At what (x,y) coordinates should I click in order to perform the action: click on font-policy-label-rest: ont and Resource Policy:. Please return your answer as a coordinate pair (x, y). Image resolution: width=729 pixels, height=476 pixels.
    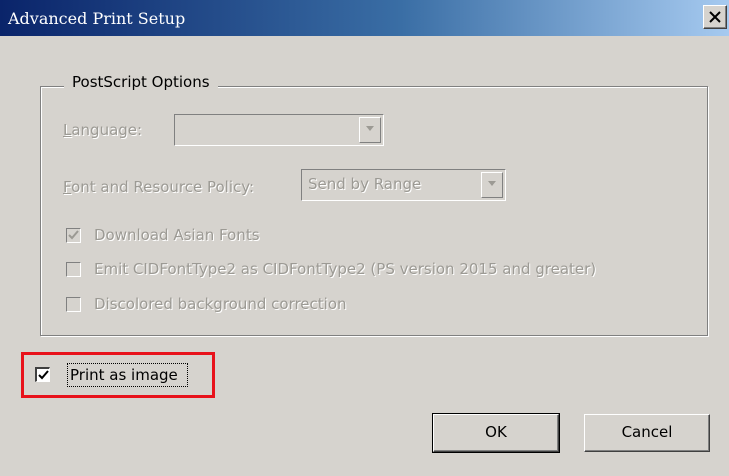
    Looking at the image, I should click on (163, 187).